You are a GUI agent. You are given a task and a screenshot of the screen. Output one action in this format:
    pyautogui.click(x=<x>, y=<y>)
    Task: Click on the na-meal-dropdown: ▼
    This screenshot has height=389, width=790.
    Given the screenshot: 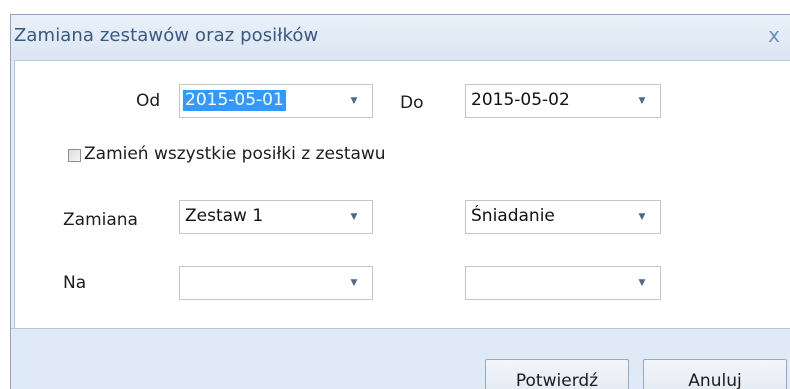 What is the action you would take?
    pyautogui.click(x=563, y=283)
    